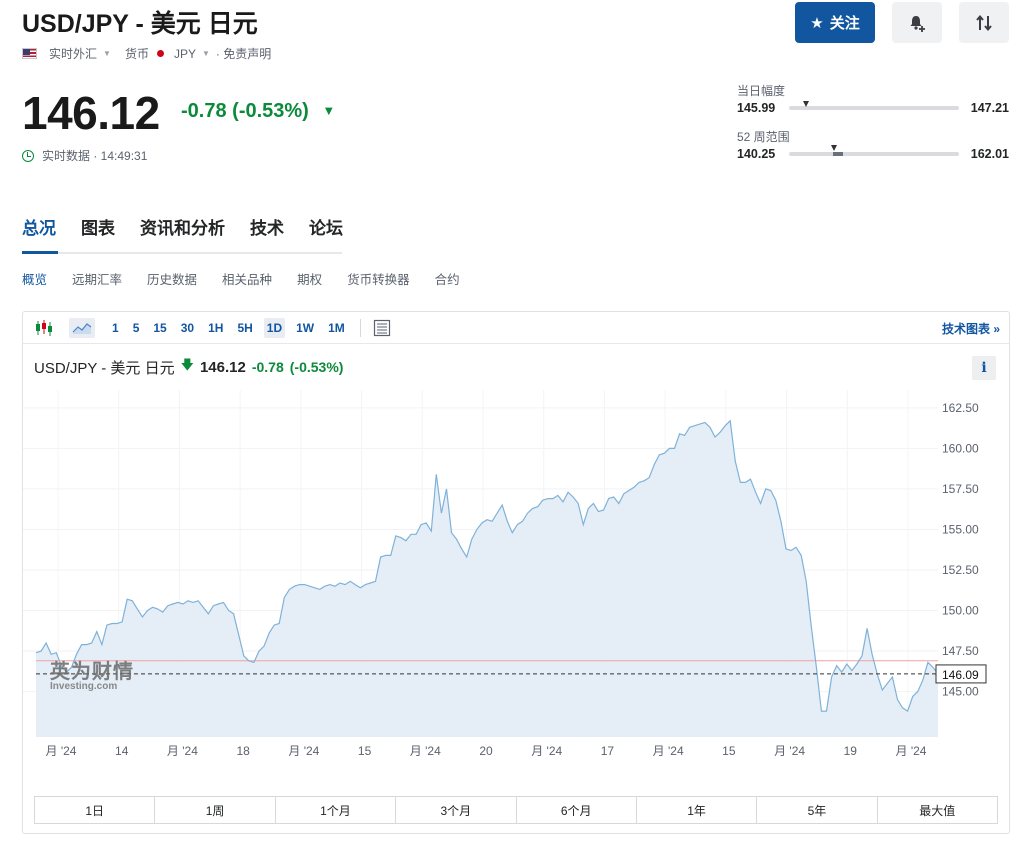  I want to click on investing-watermark-logo: 英为财情 Investing.com, so click(92, 673).